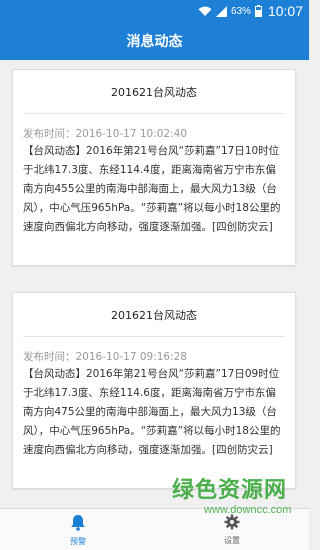 The image size is (320, 550). What do you see at coordinates (232, 540) in the screenshot?
I see `tab-settings-label: 设置` at bounding box center [232, 540].